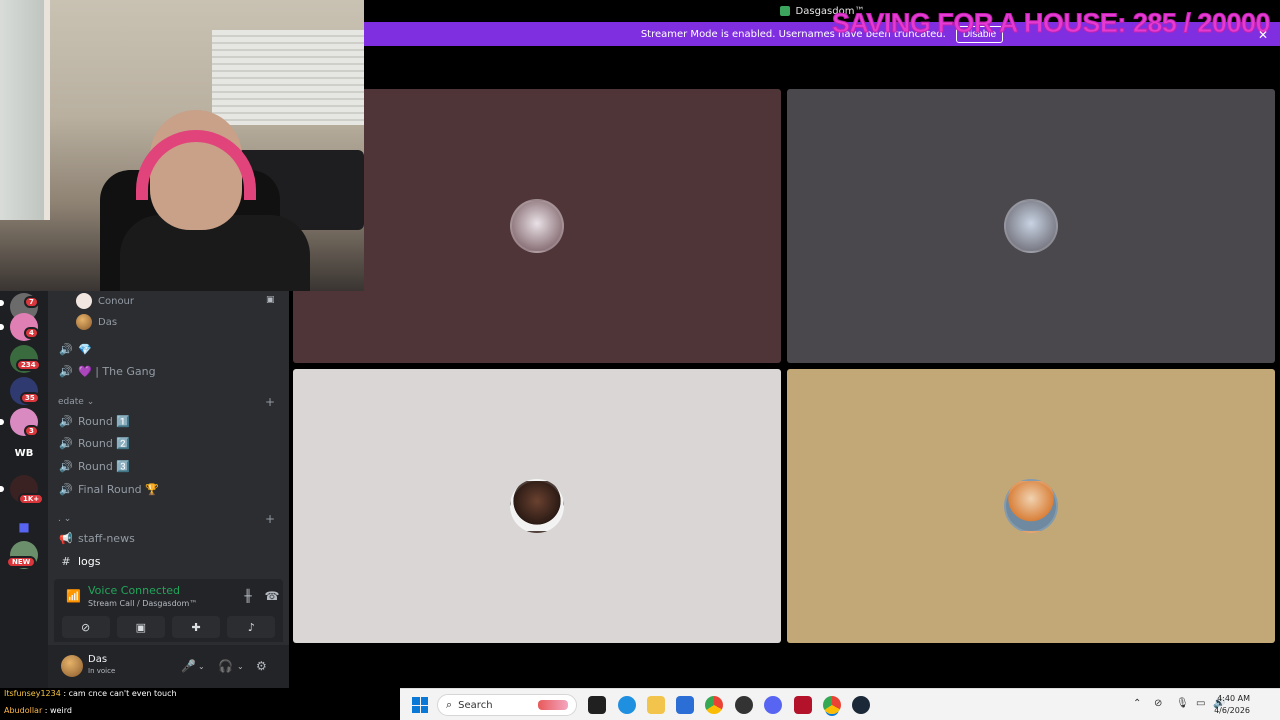 The image size is (1280, 720). I want to click on display-icon: ▭, so click(1200, 703).